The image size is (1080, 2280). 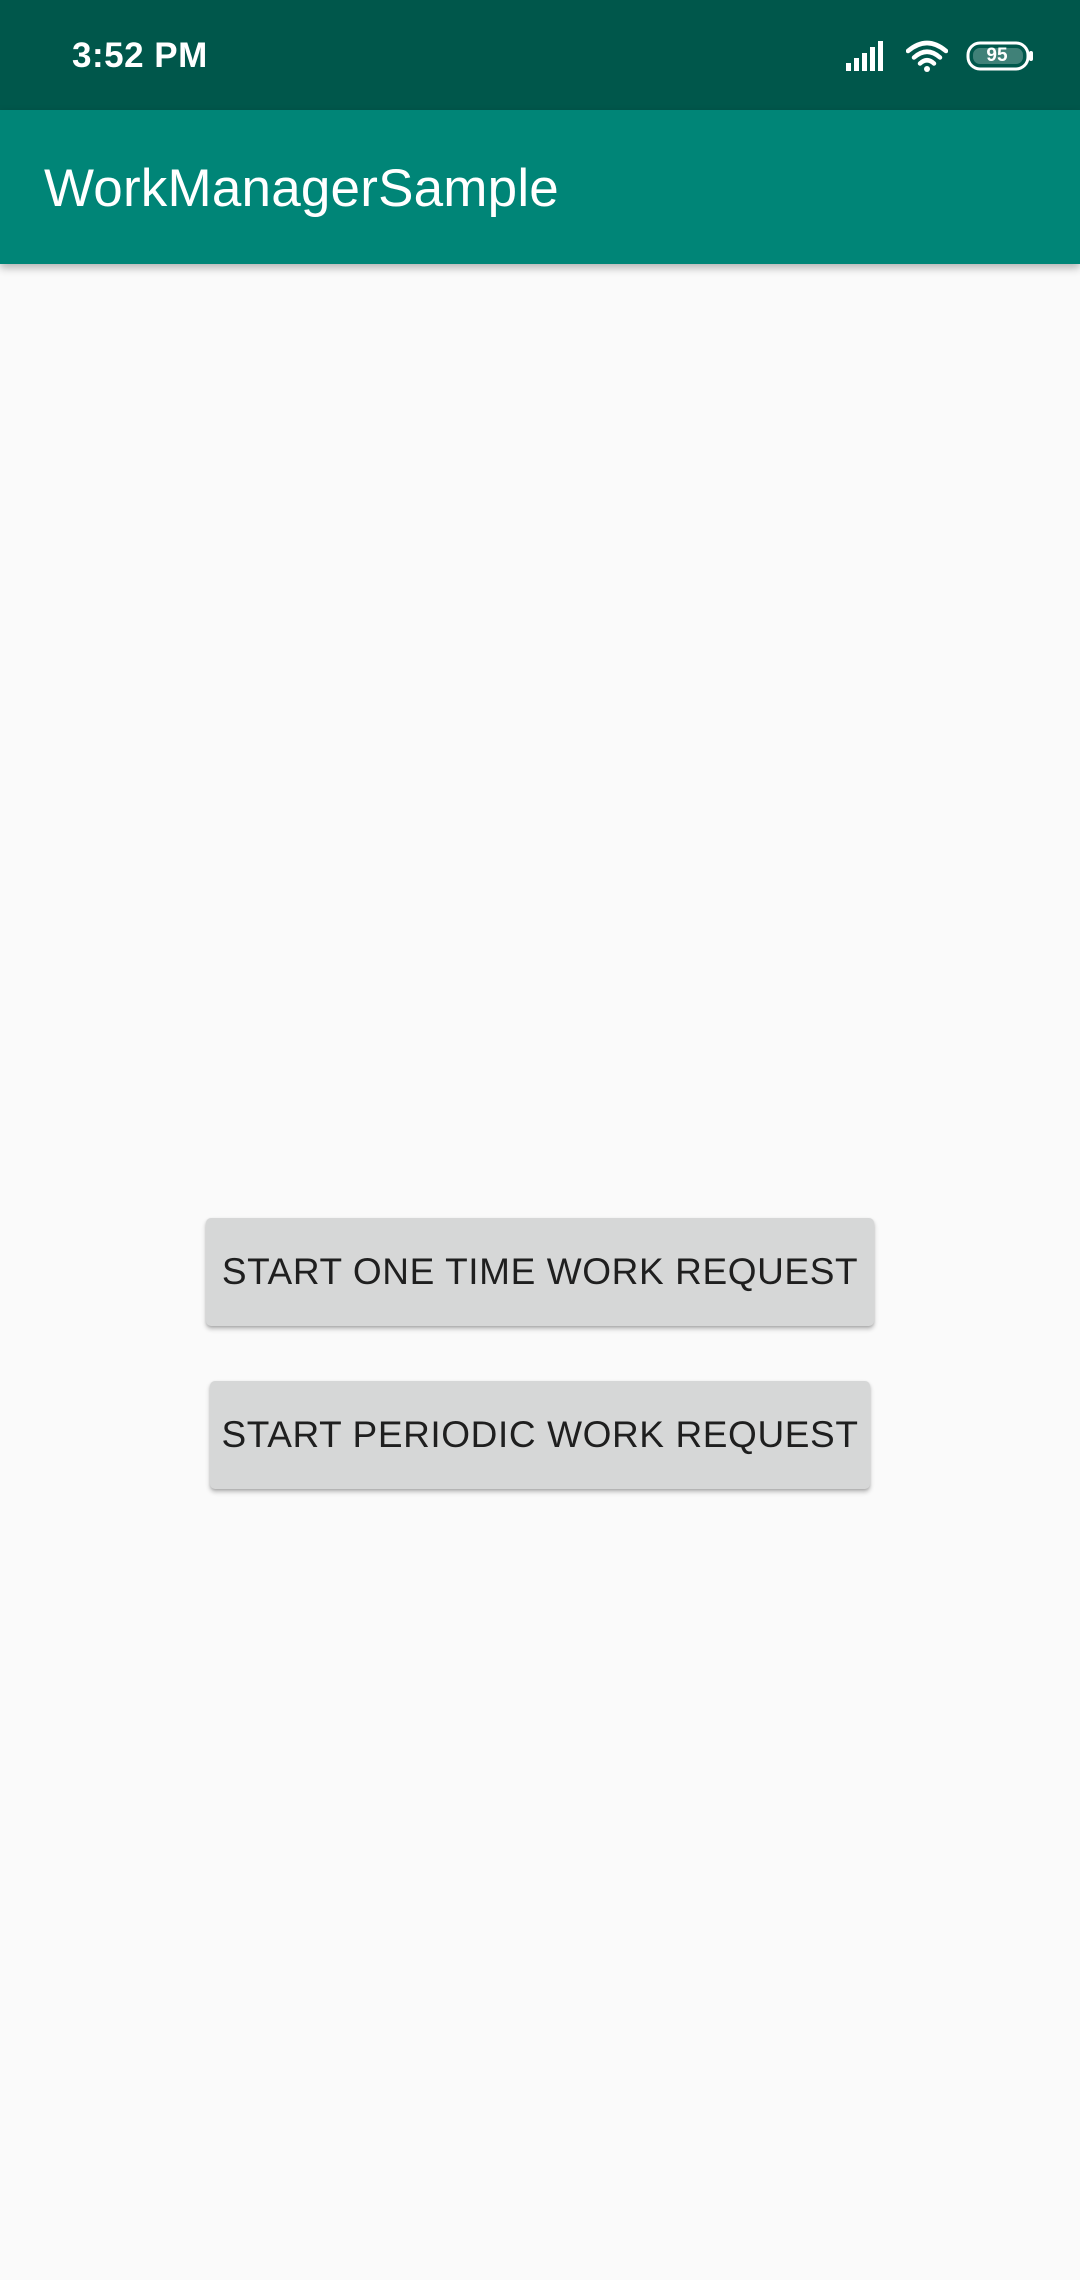 What do you see at coordinates (301, 188) in the screenshot?
I see `app-title: WorkManagerSample` at bounding box center [301, 188].